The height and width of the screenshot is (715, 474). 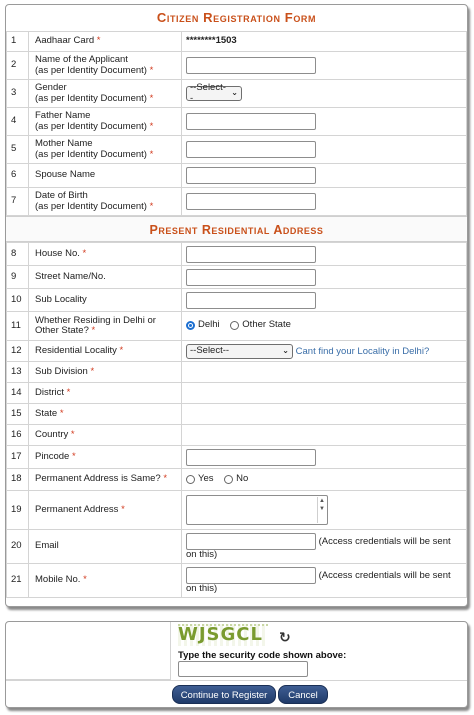 What do you see at coordinates (105, 277) in the screenshot?
I see `field-label: Street Name/No.` at bounding box center [105, 277].